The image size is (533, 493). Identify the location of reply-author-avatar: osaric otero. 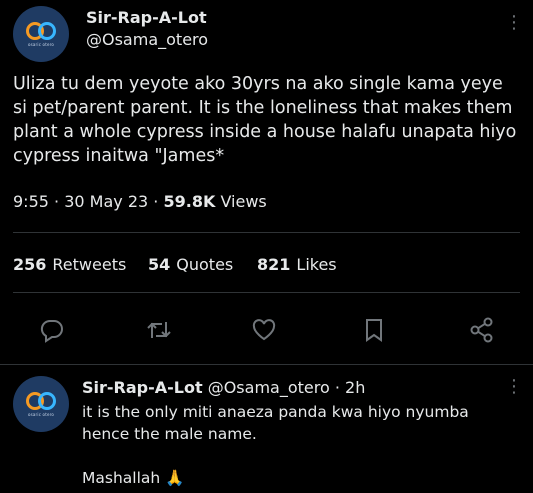
(41, 404).